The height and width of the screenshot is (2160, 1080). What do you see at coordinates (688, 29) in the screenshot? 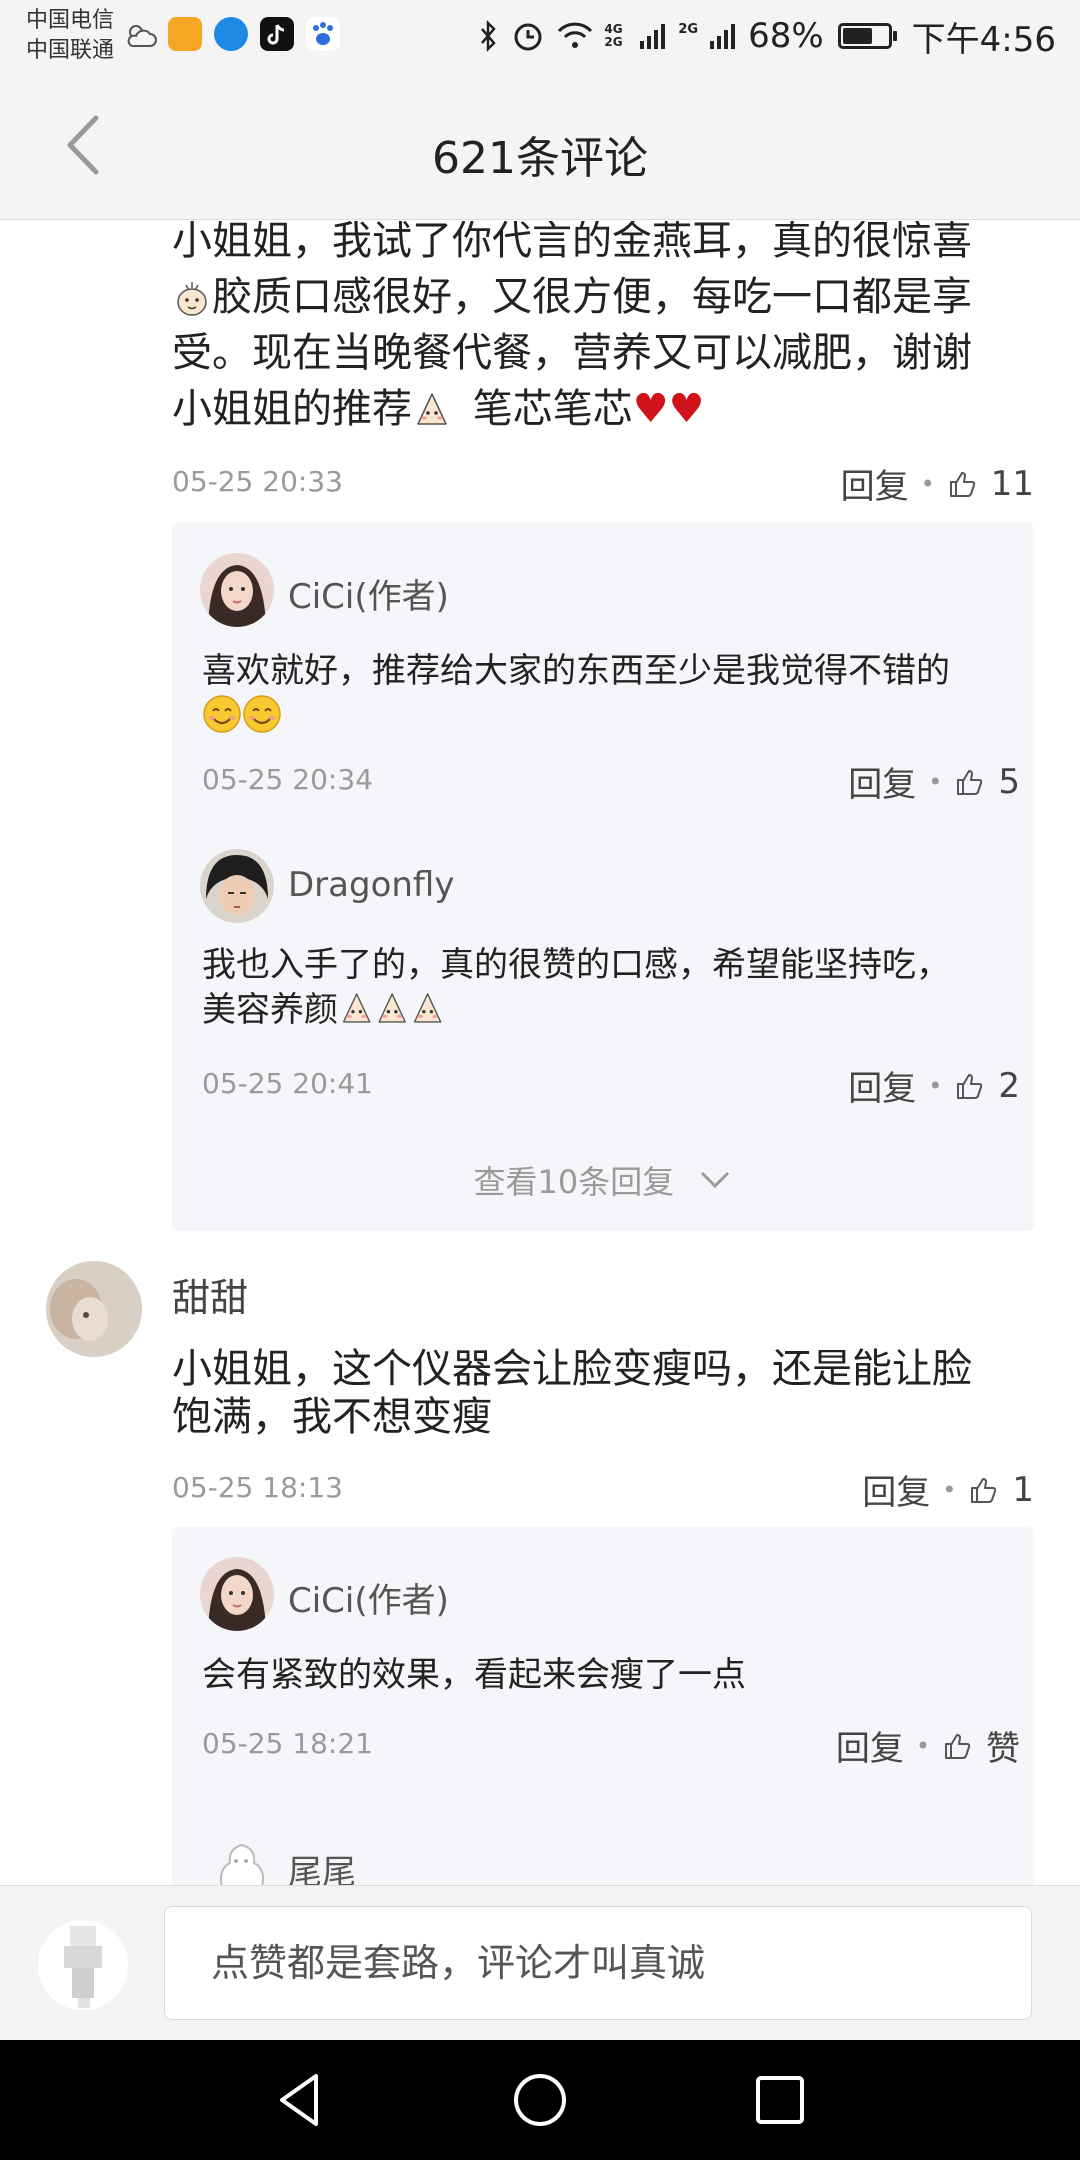
I see `network-type-2: 2G` at bounding box center [688, 29].